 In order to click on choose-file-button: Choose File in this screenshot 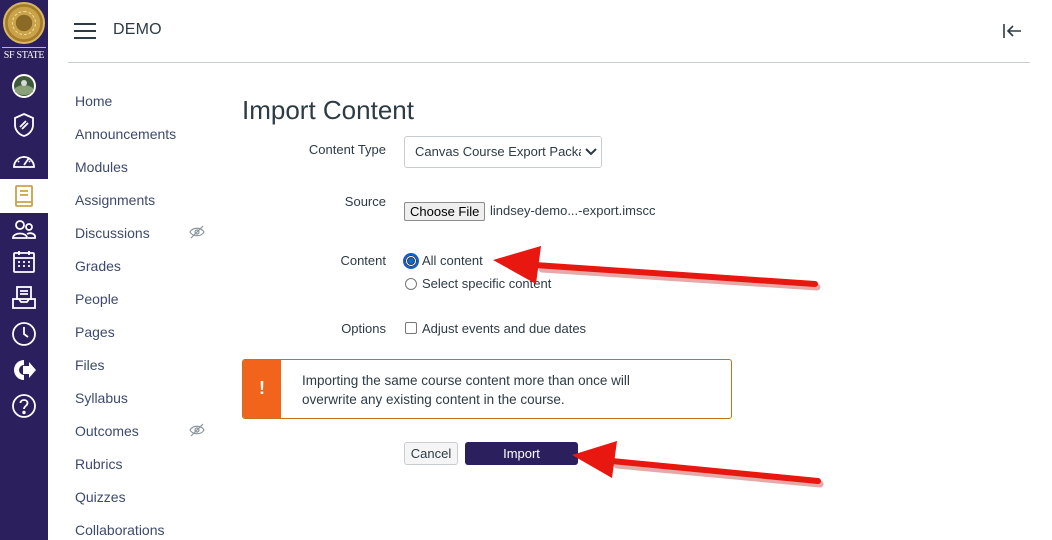, I will do `click(445, 211)`.